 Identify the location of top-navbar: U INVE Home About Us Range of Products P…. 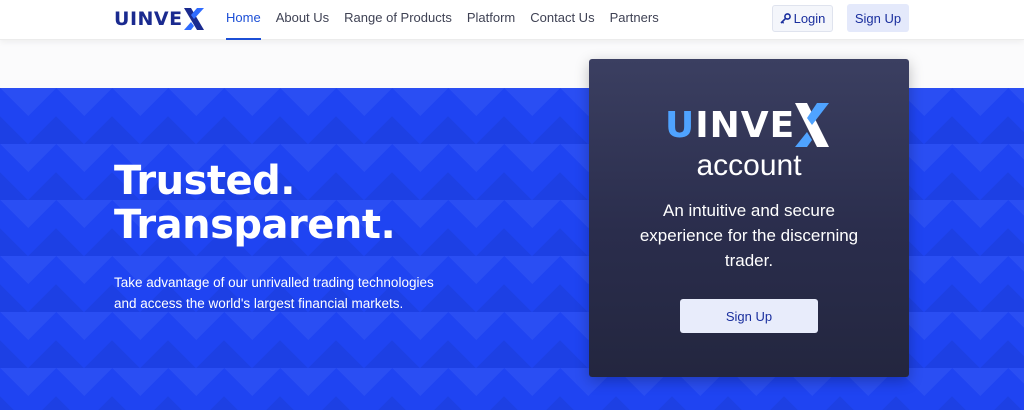
(512, 20).